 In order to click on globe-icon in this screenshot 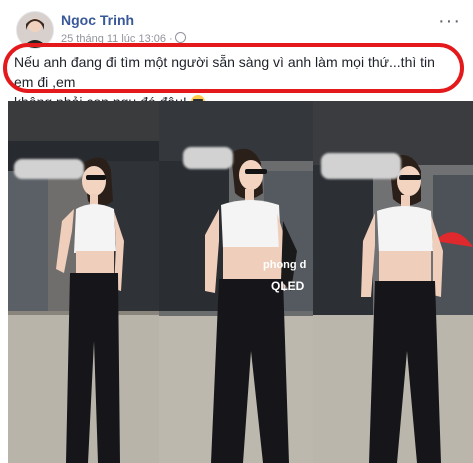, I will do `click(180, 37)`.